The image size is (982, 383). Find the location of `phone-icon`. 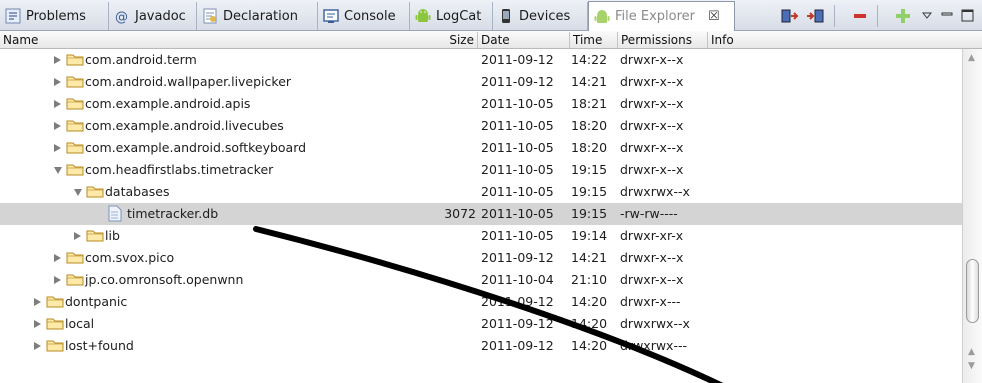

phone-icon is located at coordinates (506, 16).